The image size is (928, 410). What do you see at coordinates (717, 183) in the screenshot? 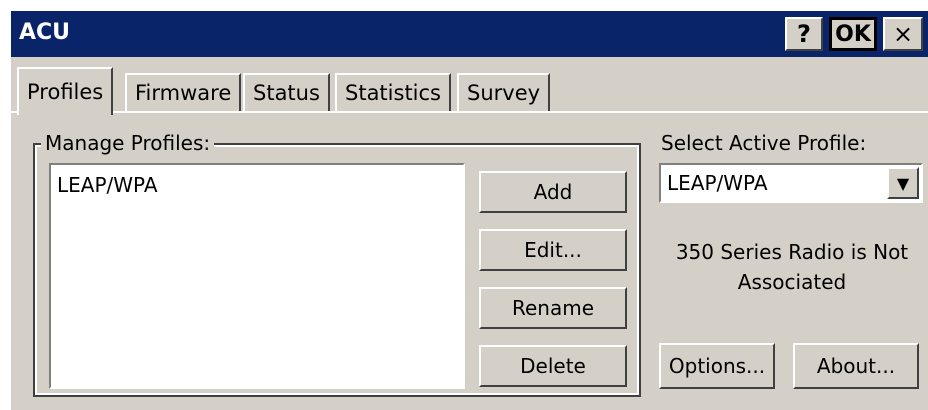
I see `active-profile-value: LEAP/WPA` at bounding box center [717, 183].